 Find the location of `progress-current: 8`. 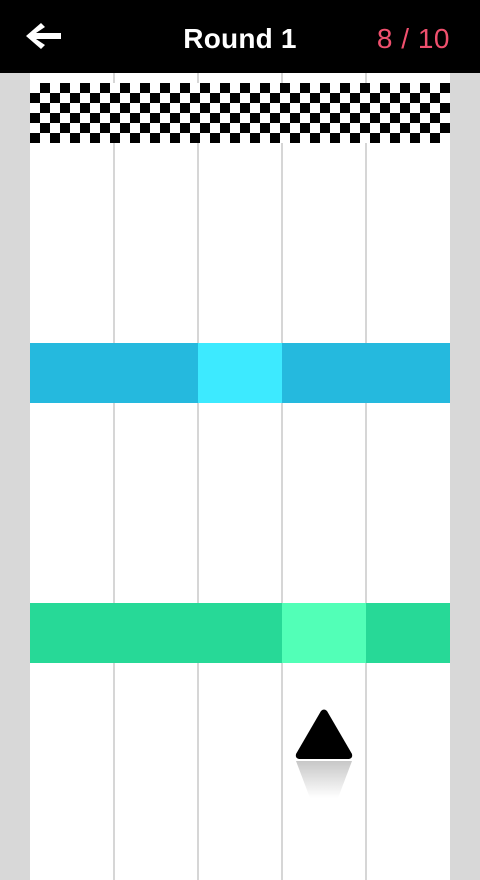

progress-current: 8 is located at coordinates (384, 38).